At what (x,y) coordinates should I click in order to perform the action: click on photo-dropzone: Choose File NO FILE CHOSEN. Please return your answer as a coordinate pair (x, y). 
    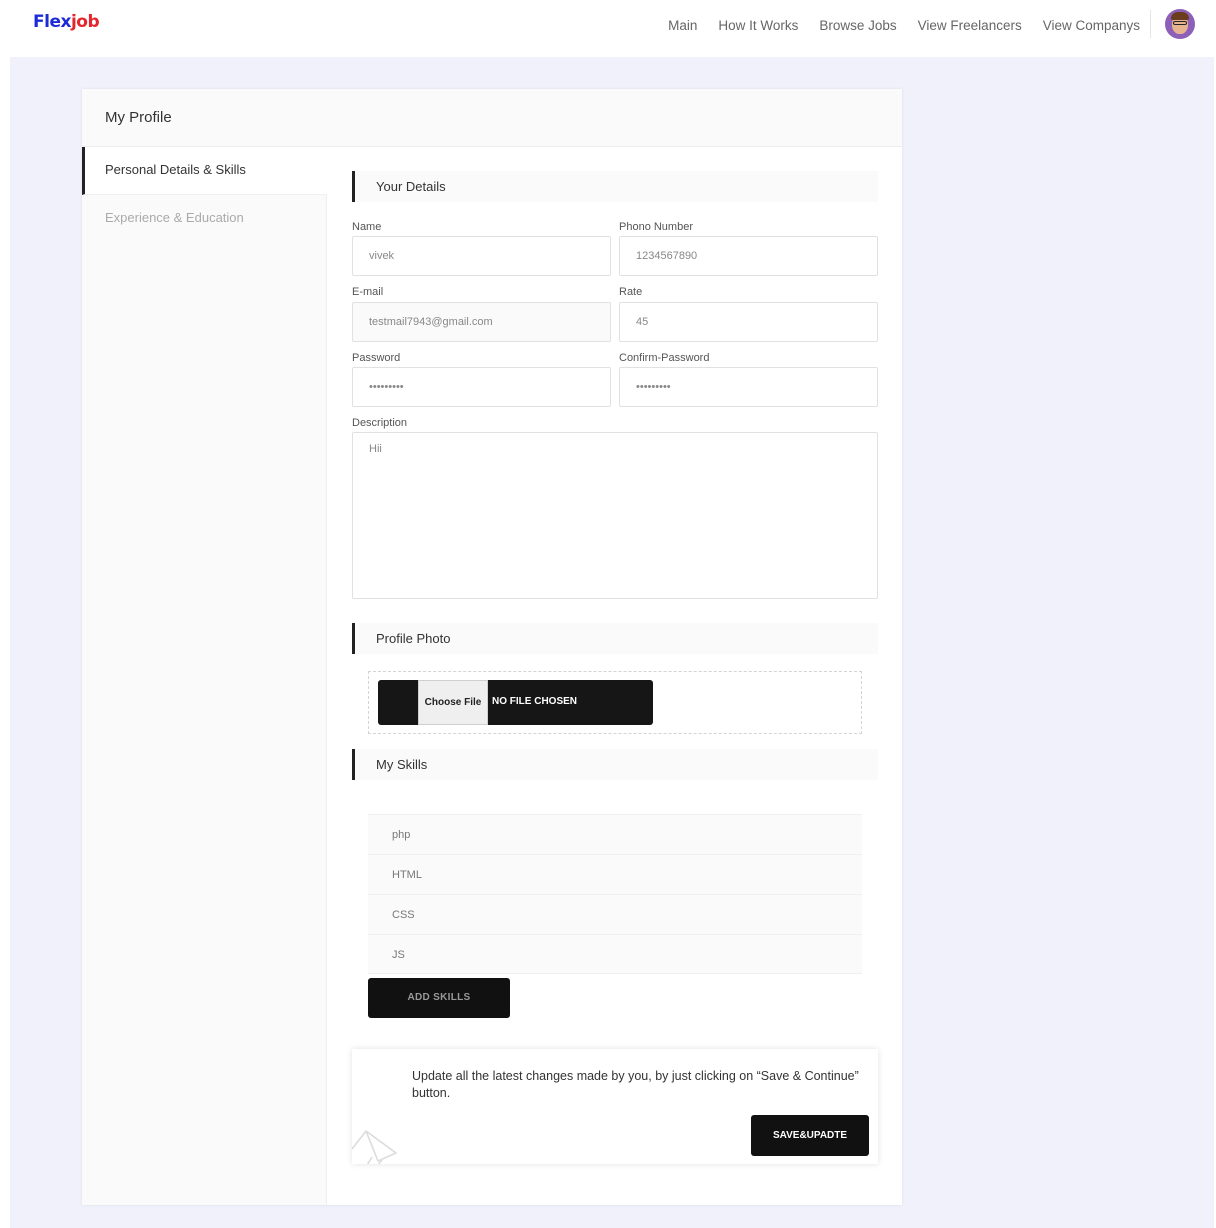
    Looking at the image, I should click on (615, 702).